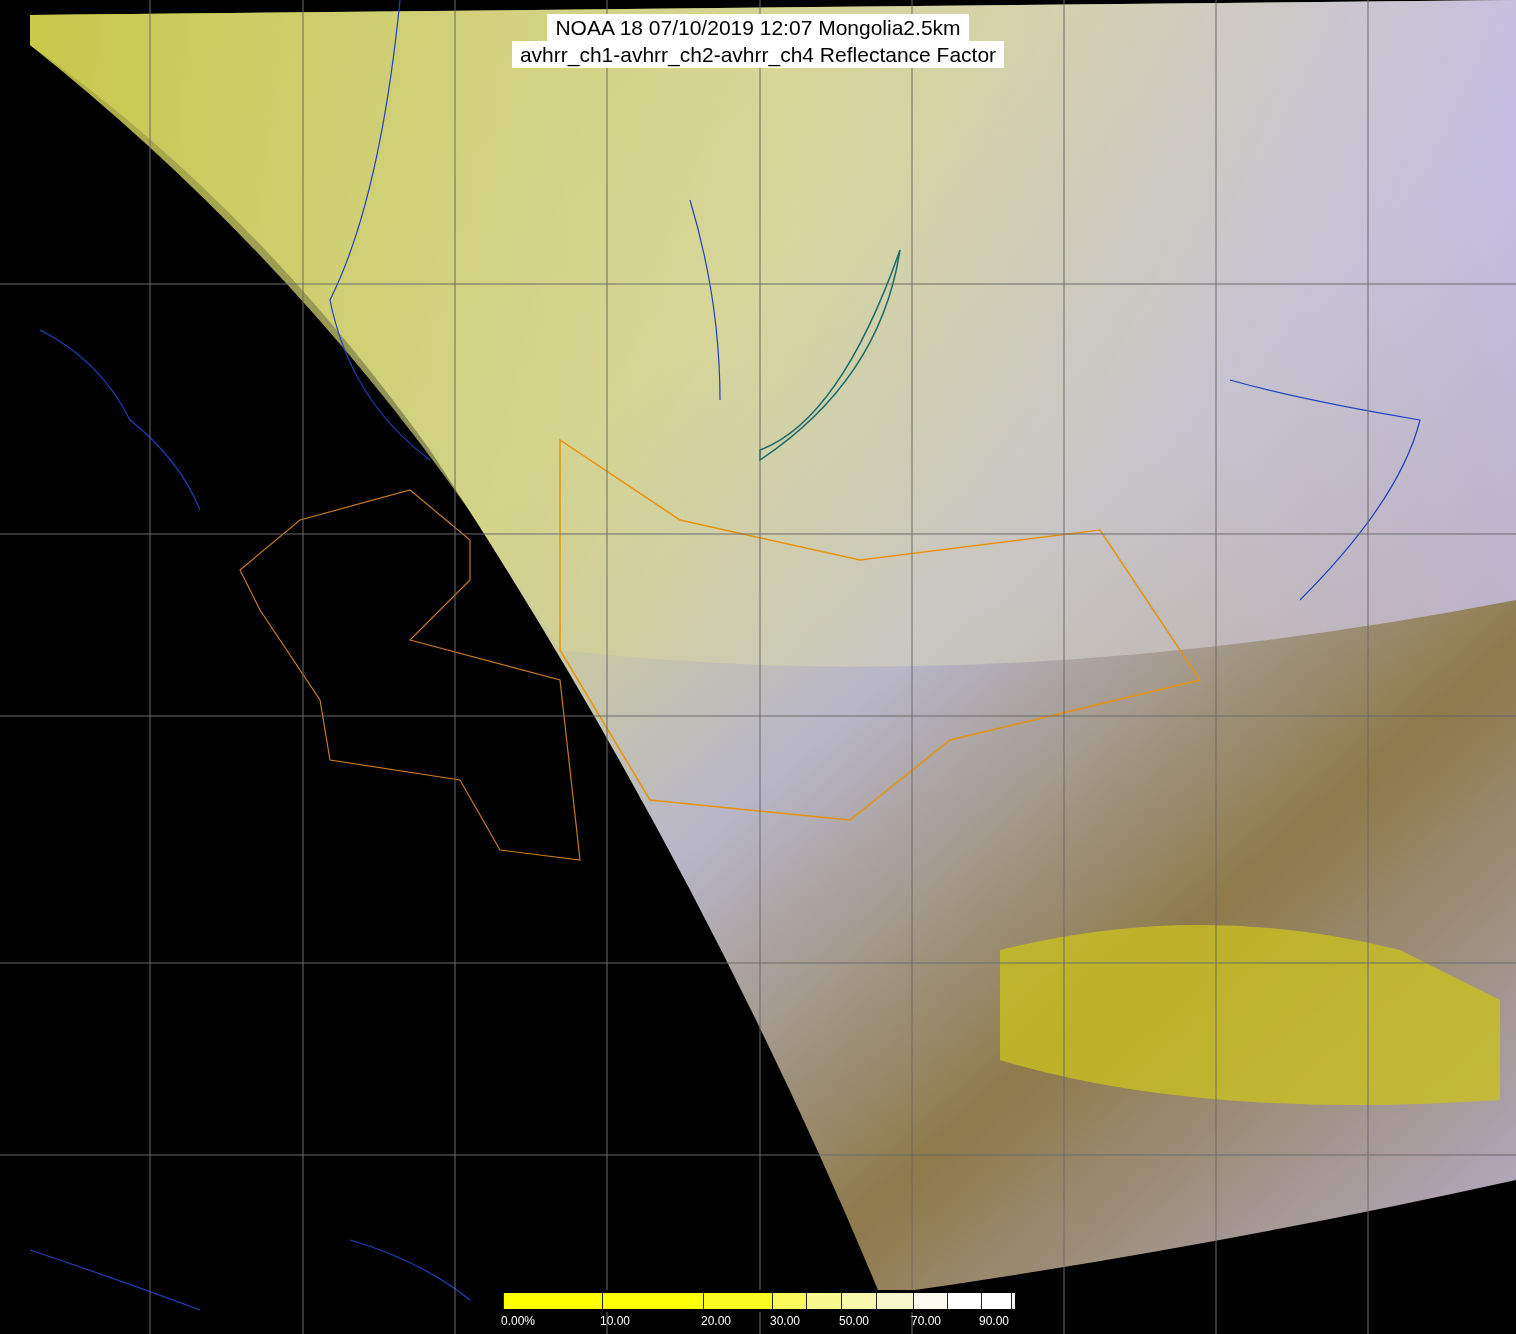 The image size is (1516, 1334). Describe the element at coordinates (518, 1321) in the screenshot. I see `colorbar-tick-label: 0.00%` at that location.